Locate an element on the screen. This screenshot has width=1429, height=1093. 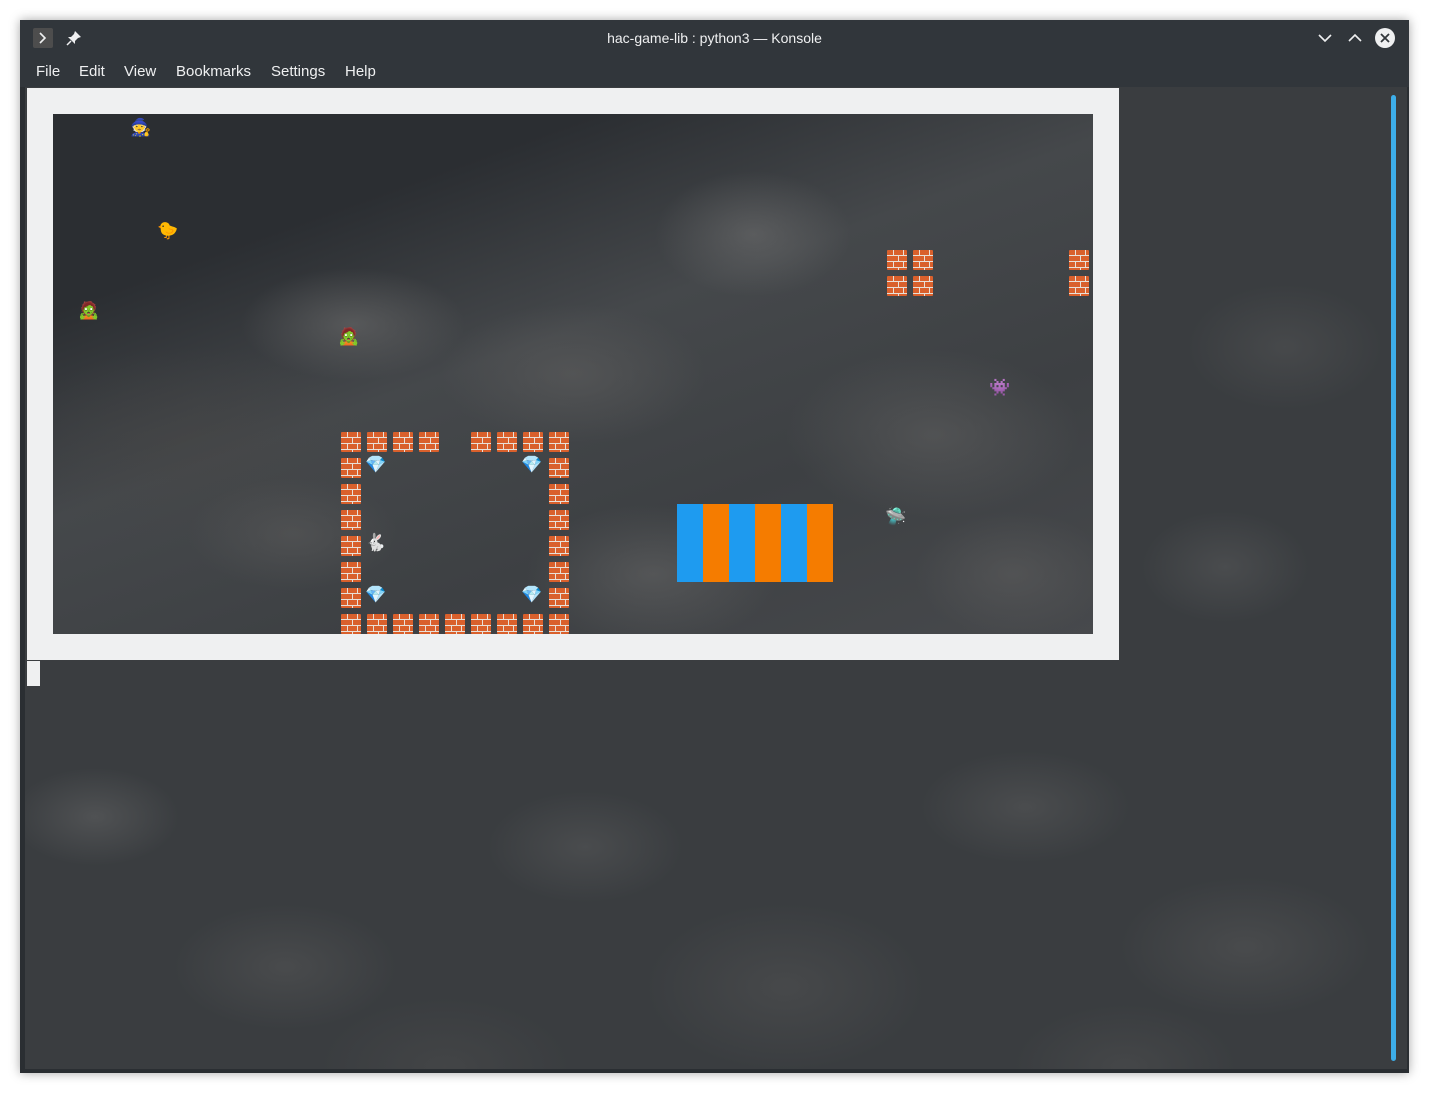
window-title: hac-game-lib : python3 — Konsole is located at coordinates (714, 38).